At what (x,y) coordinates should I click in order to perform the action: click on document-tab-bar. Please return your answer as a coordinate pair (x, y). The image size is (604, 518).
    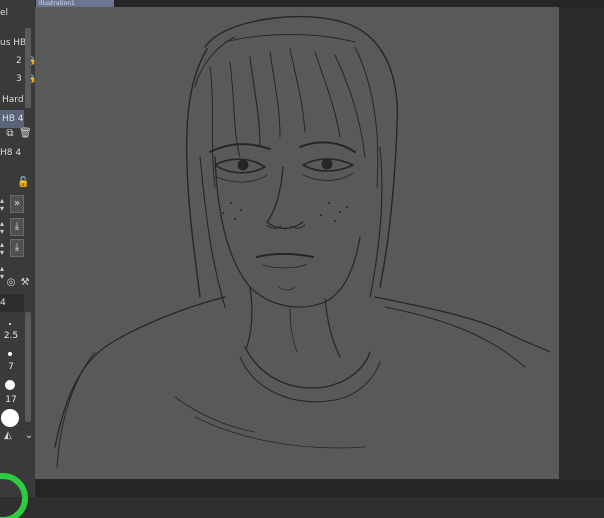
    Looking at the image, I should click on (319, 3).